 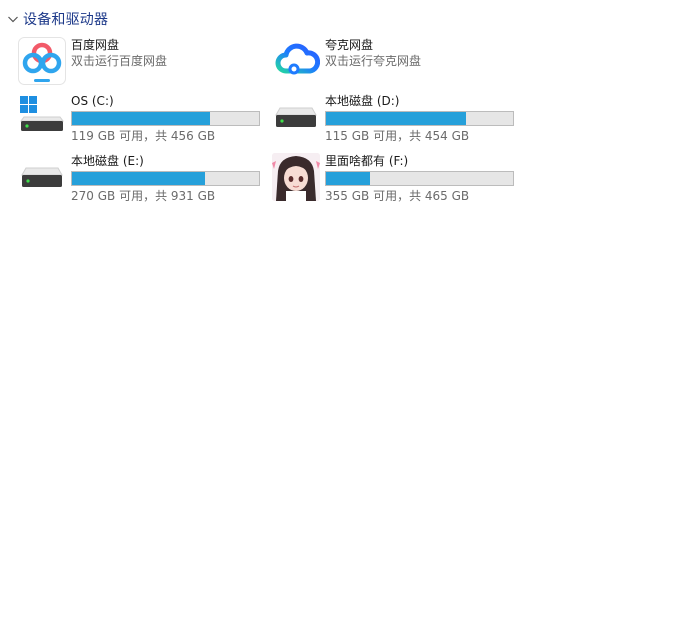 I want to click on drive-e: 本地磁盘 (E:) 270 GB 可用，共 931 GB, so click(x=141, y=179).